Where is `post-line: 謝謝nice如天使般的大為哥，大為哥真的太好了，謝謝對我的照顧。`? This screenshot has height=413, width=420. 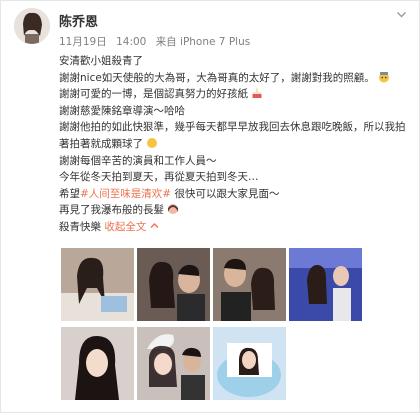
post-line: 謝謝nice如天使般的大為哥，大為哥真的太好了，謝謝對我的照顧。 is located at coordinates (235, 78).